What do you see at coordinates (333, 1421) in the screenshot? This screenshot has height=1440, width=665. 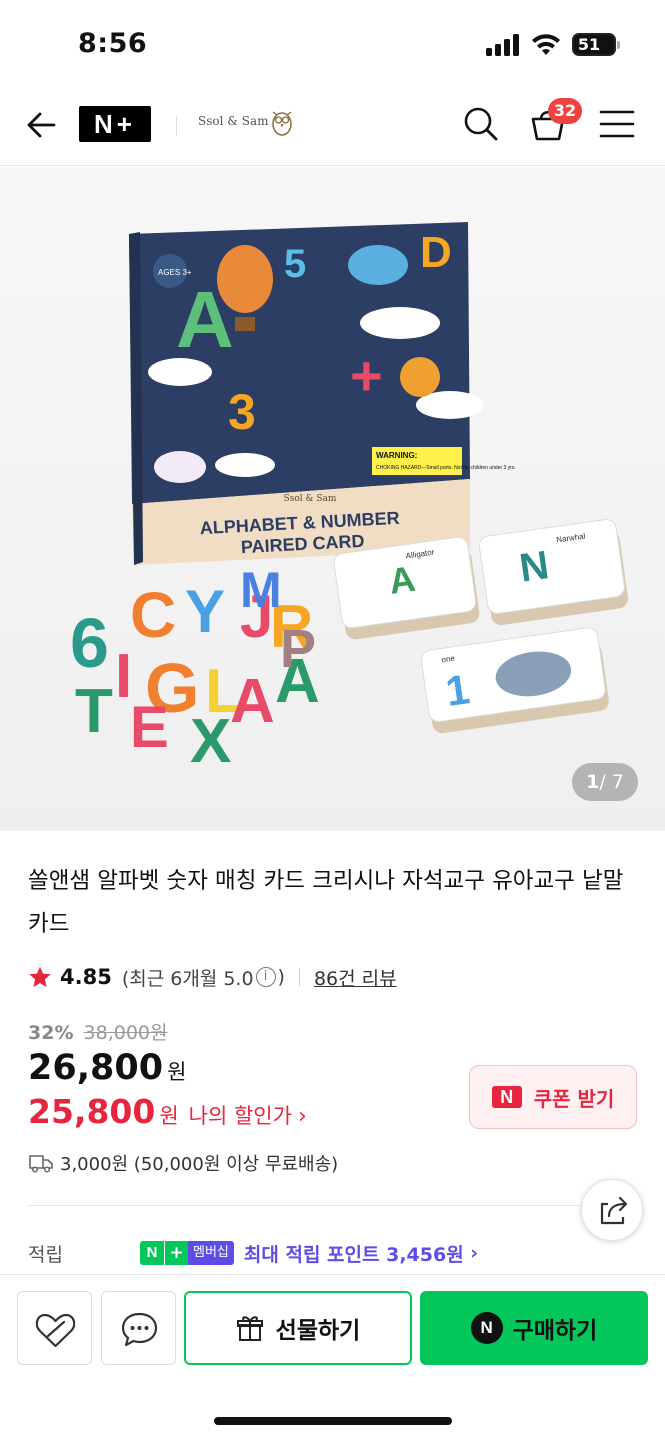 I see `home-indicator` at bounding box center [333, 1421].